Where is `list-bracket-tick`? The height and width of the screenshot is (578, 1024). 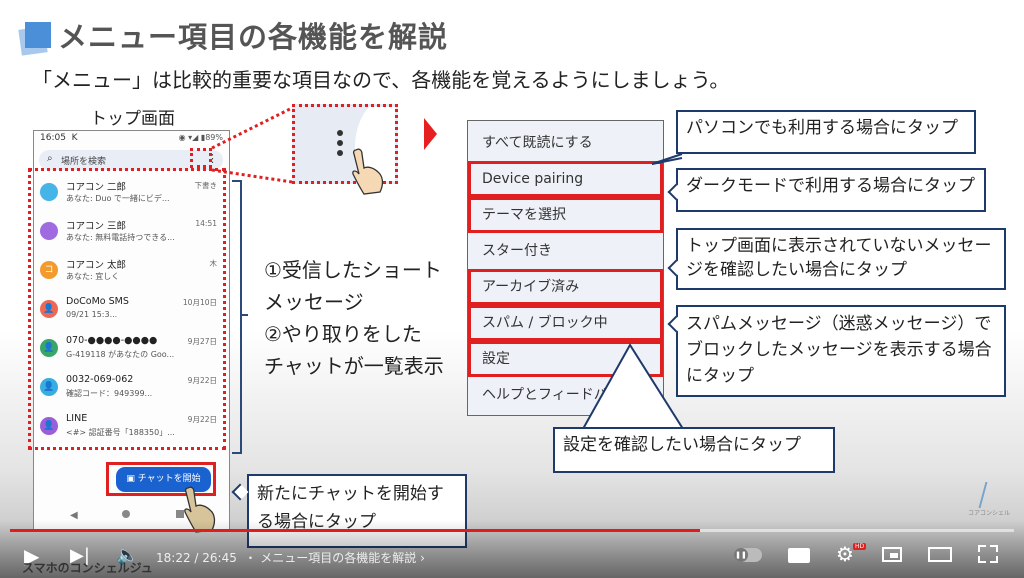 list-bracket-tick is located at coordinates (244, 315).